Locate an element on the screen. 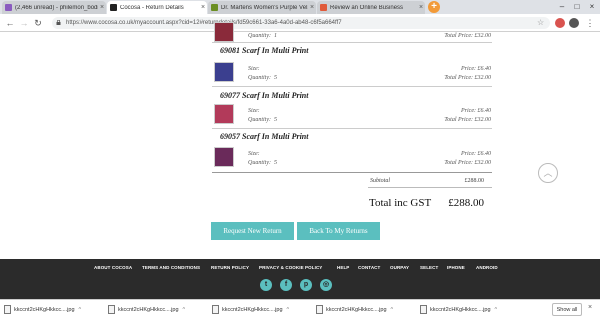  lock-icon is located at coordinates (58, 22).